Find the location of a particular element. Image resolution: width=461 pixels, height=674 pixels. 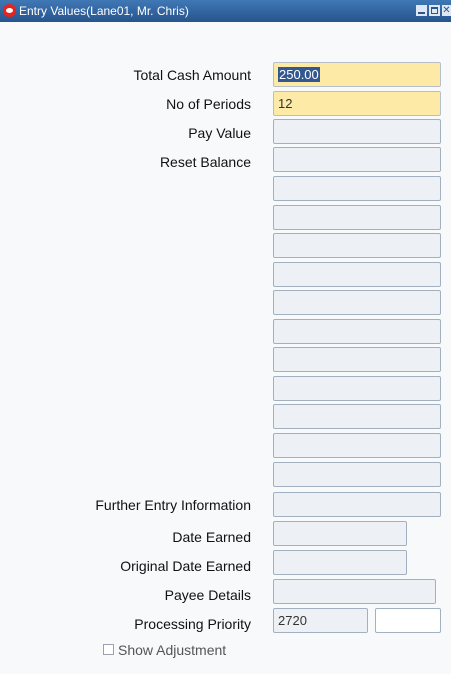

further-entry-information-field is located at coordinates (357, 504).